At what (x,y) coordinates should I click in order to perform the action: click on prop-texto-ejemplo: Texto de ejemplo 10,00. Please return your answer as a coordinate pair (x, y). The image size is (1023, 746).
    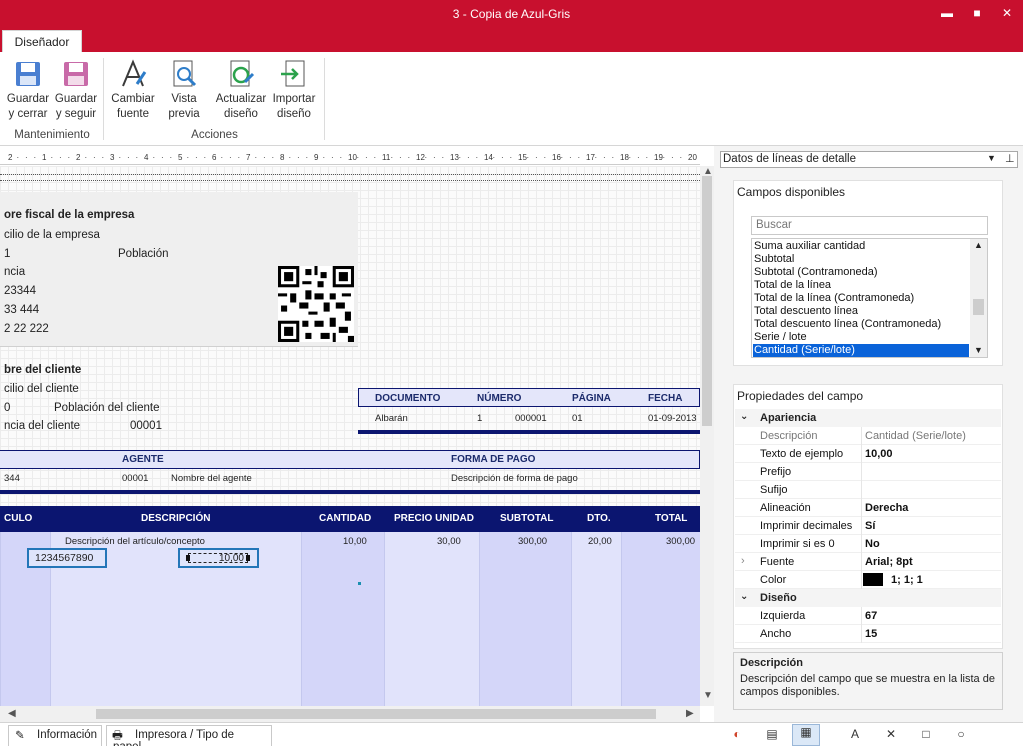
    Looking at the image, I should click on (868, 454).